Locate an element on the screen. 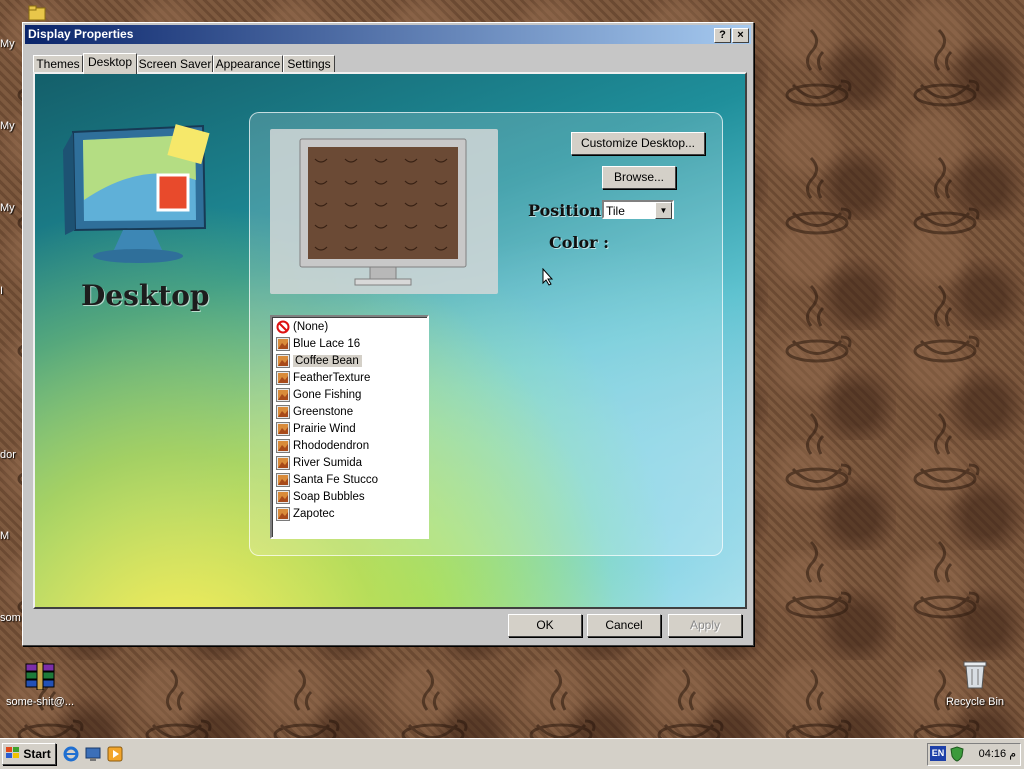  windows-logo-icon is located at coordinates (13, 755).